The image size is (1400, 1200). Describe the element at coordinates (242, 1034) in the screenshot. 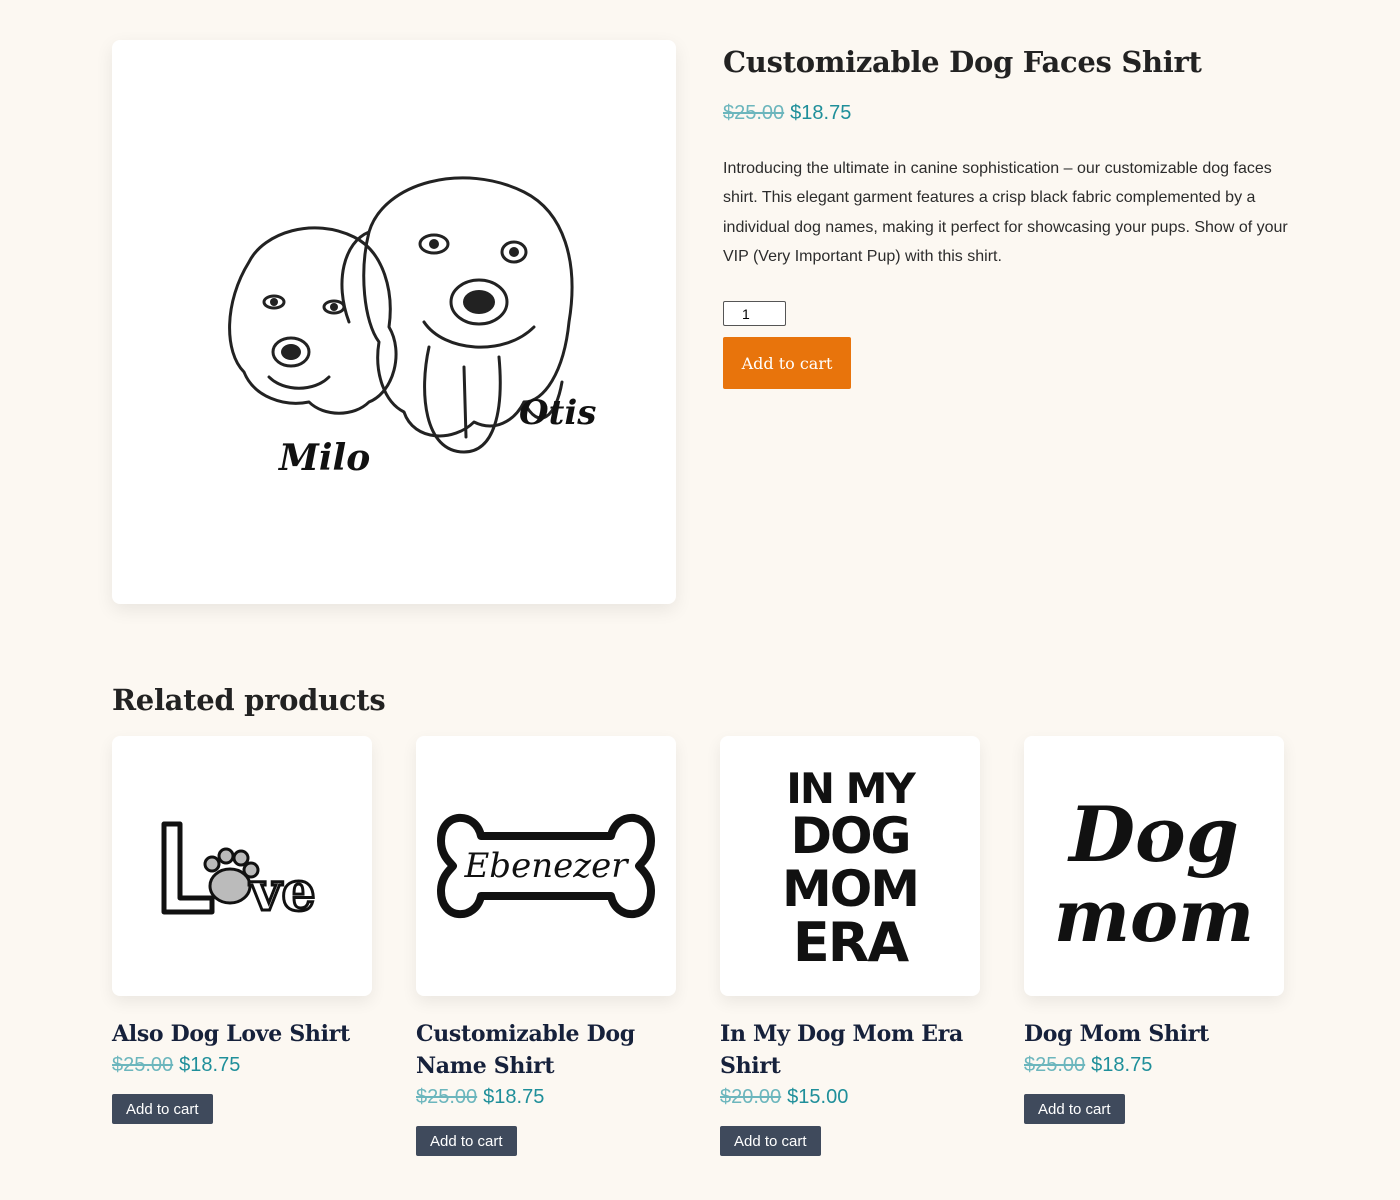

I see `related-product-title: Also Dog Love Shirt` at that location.